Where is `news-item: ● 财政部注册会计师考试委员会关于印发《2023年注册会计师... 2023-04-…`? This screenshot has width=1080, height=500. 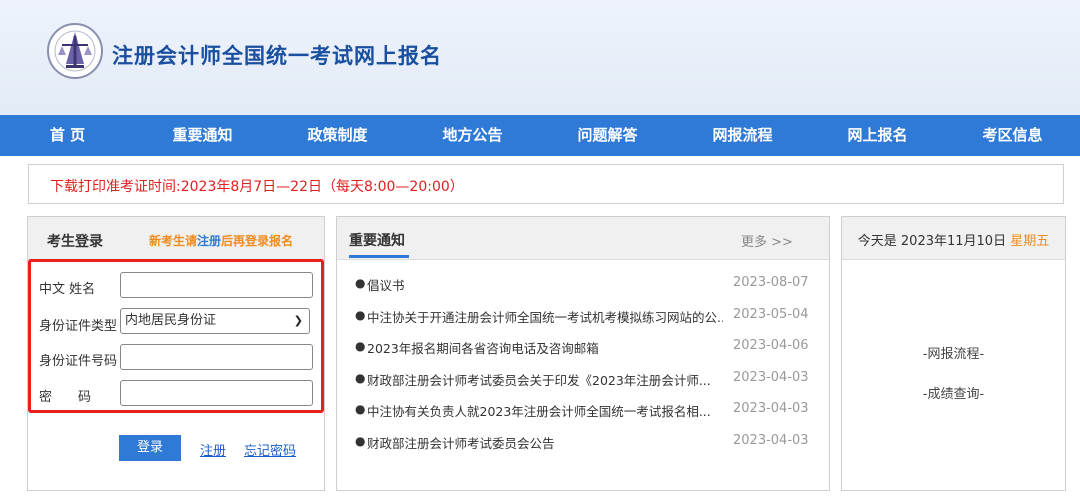 news-item: ● 财政部注册会计师考试委员会关于印发《2023年注册会计师... 2023-04-… is located at coordinates (584, 382).